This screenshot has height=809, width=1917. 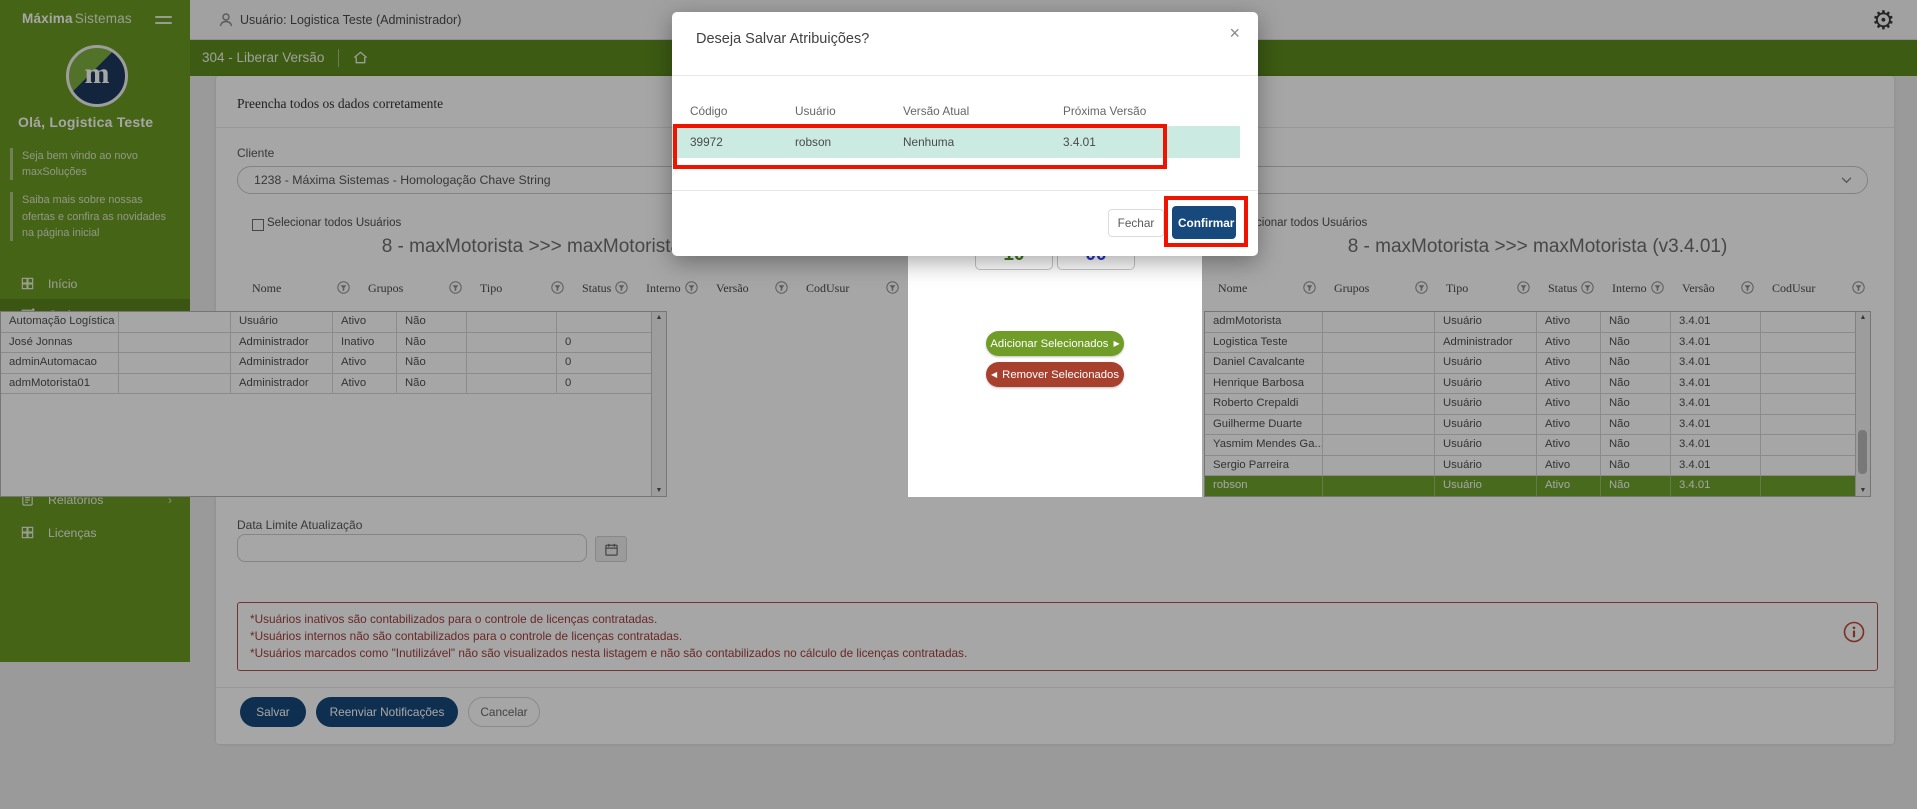 What do you see at coordinates (1049, 343) in the screenshot?
I see `add-selected-label: Adicionar Selecionados` at bounding box center [1049, 343].